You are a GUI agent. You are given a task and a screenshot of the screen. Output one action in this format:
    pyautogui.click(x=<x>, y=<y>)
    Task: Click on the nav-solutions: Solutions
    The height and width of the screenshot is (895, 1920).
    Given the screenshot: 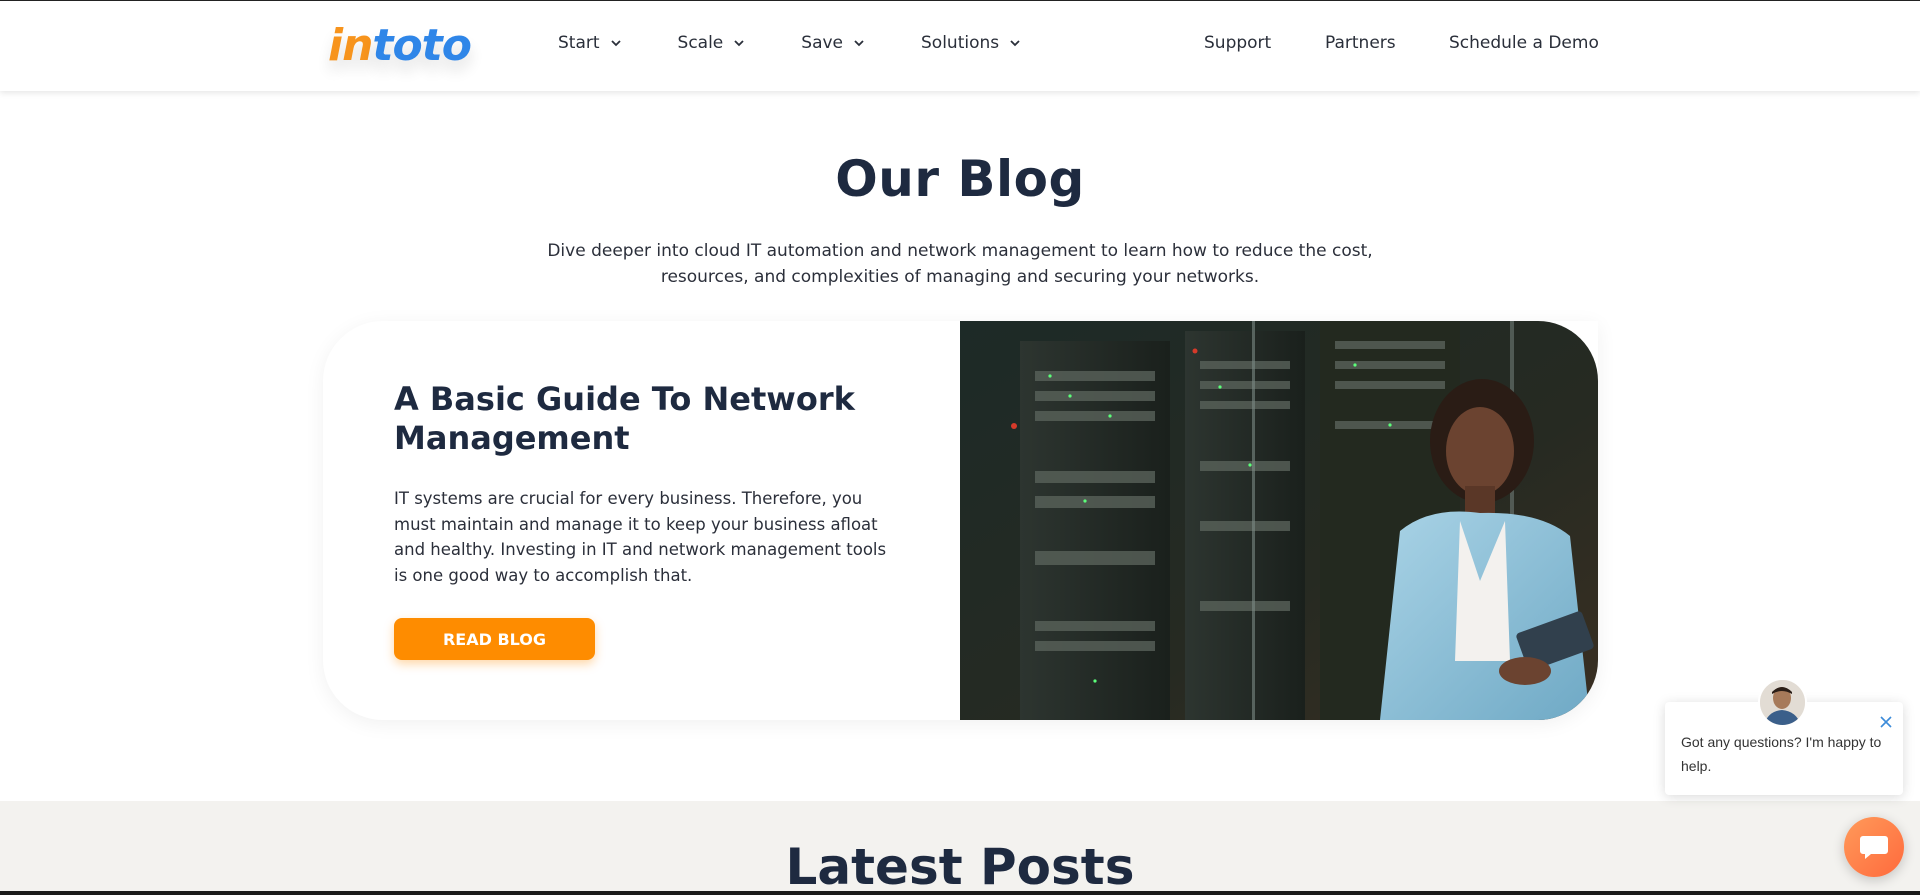 What is the action you would take?
    pyautogui.click(x=971, y=43)
    